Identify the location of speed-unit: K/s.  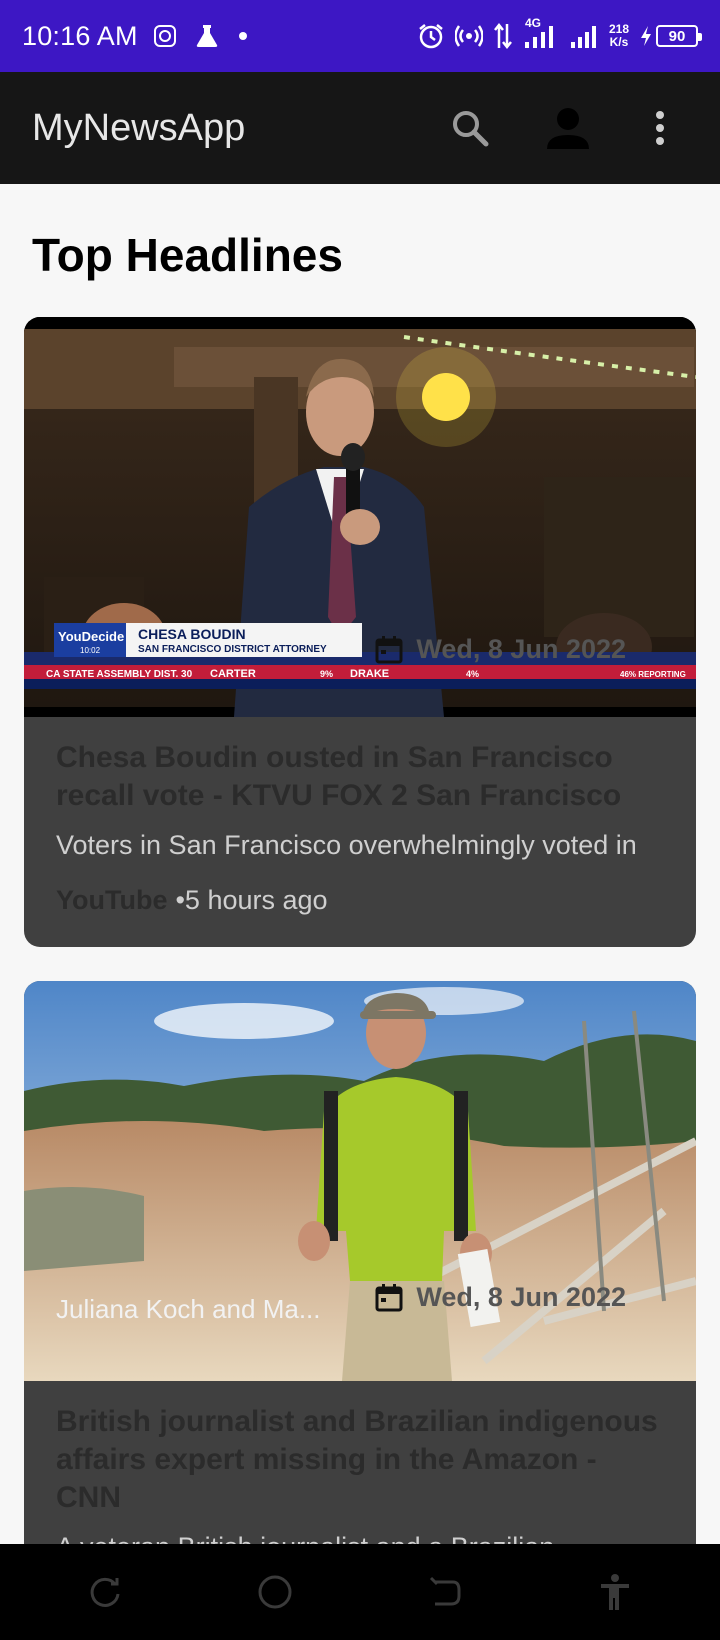
(619, 42).